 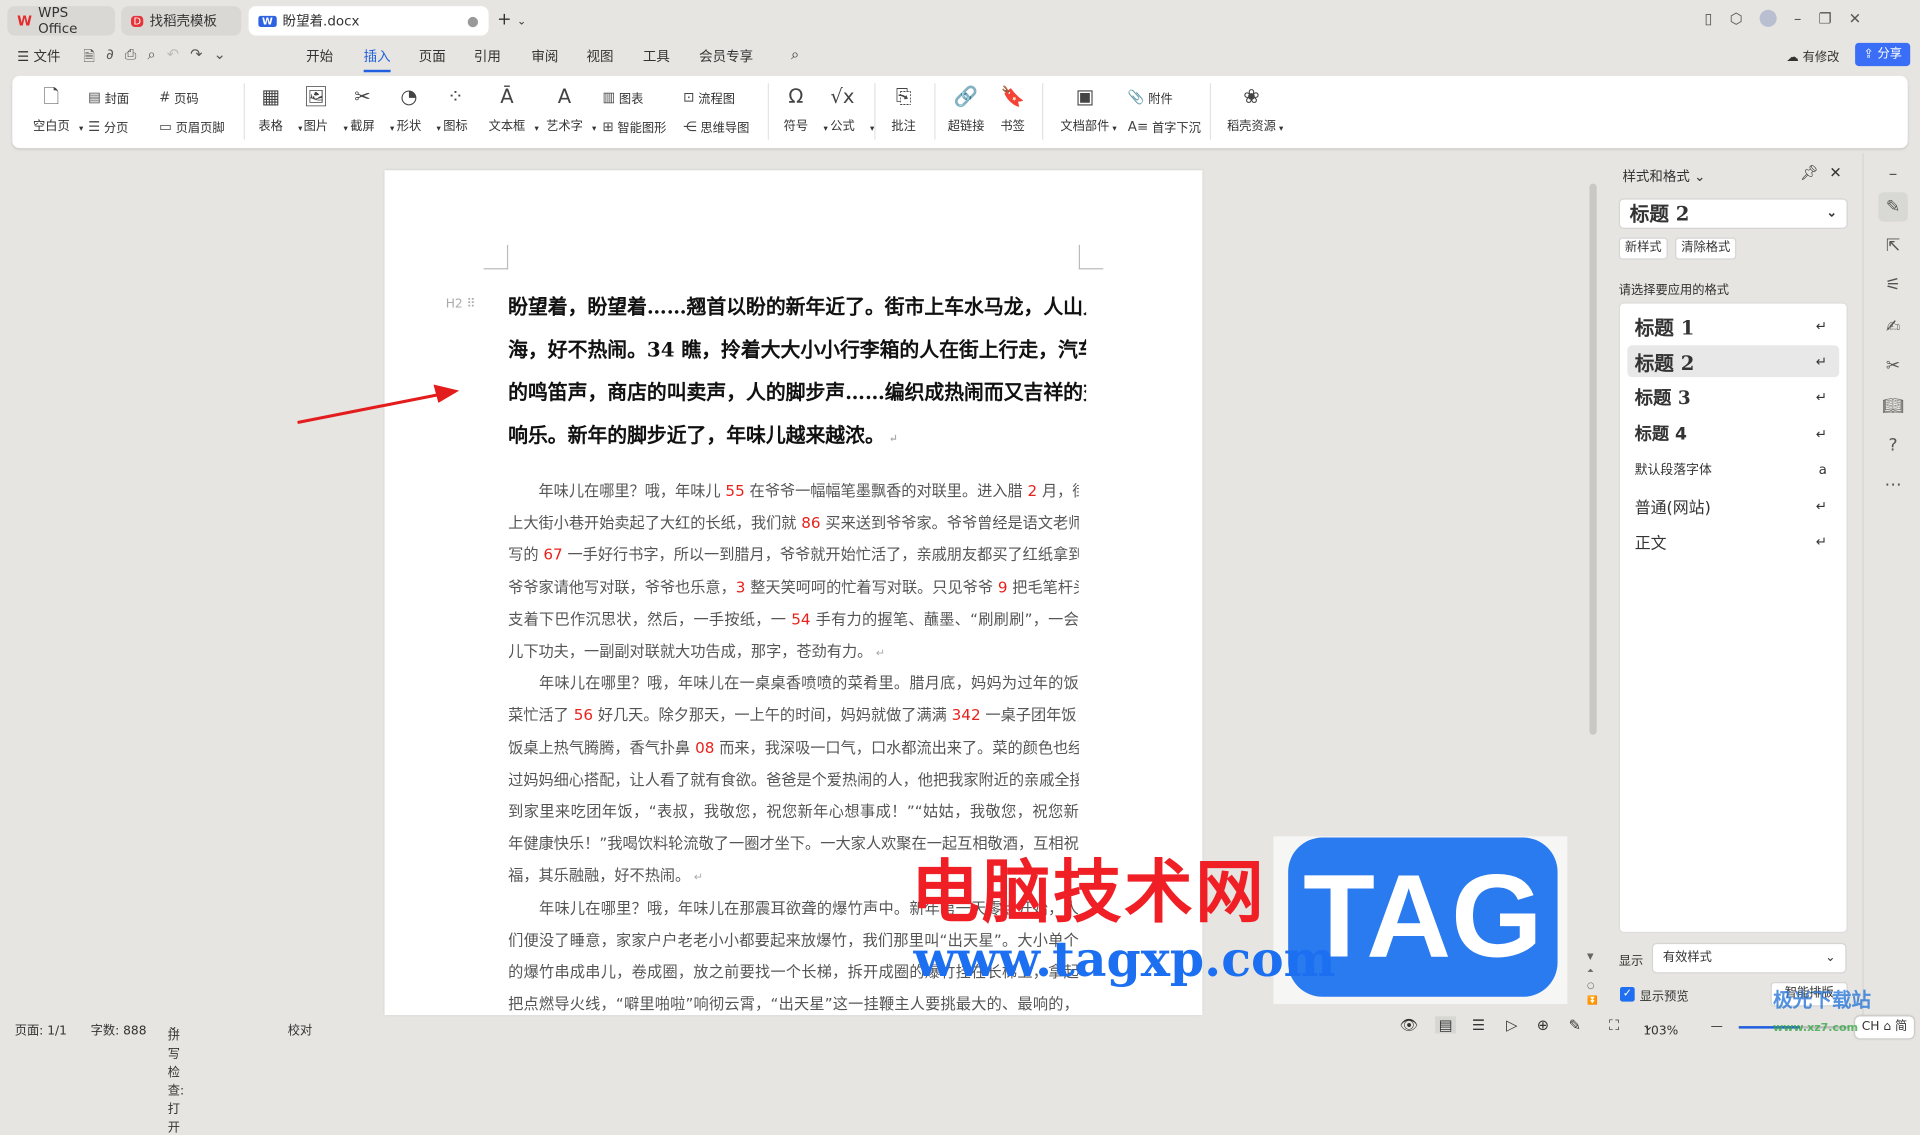 What do you see at coordinates (1893, 207) in the screenshot?
I see `style-pen-icon: ✎` at bounding box center [1893, 207].